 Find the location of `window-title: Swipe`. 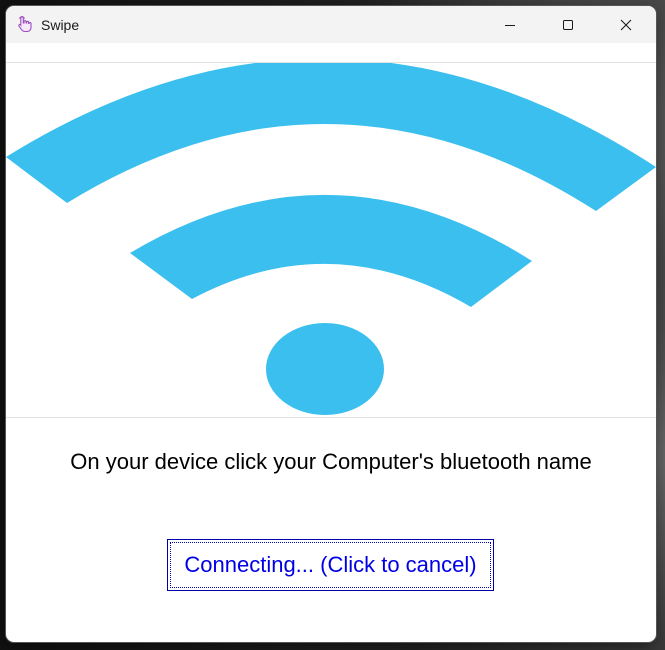

window-title: Swipe is located at coordinates (60, 25).